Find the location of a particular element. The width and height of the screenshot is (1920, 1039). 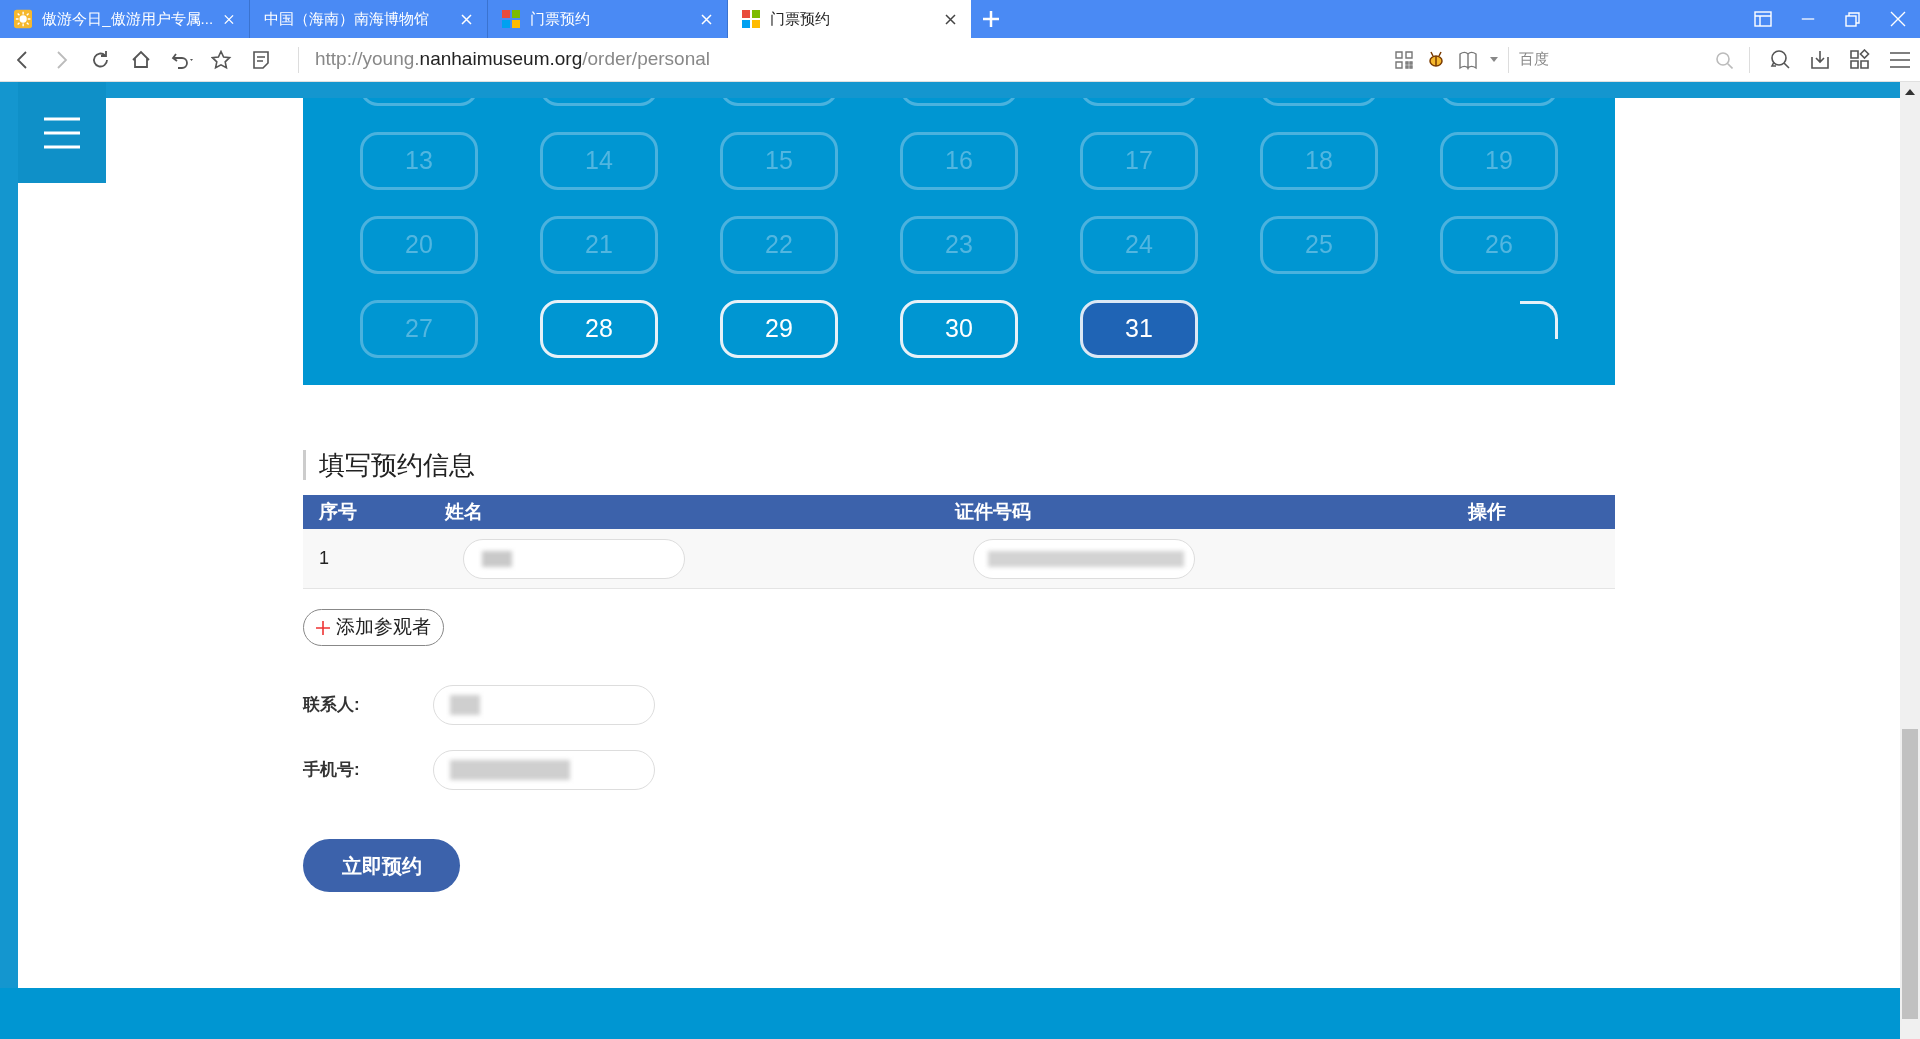

id-number-field is located at coordinates (1084, 558).